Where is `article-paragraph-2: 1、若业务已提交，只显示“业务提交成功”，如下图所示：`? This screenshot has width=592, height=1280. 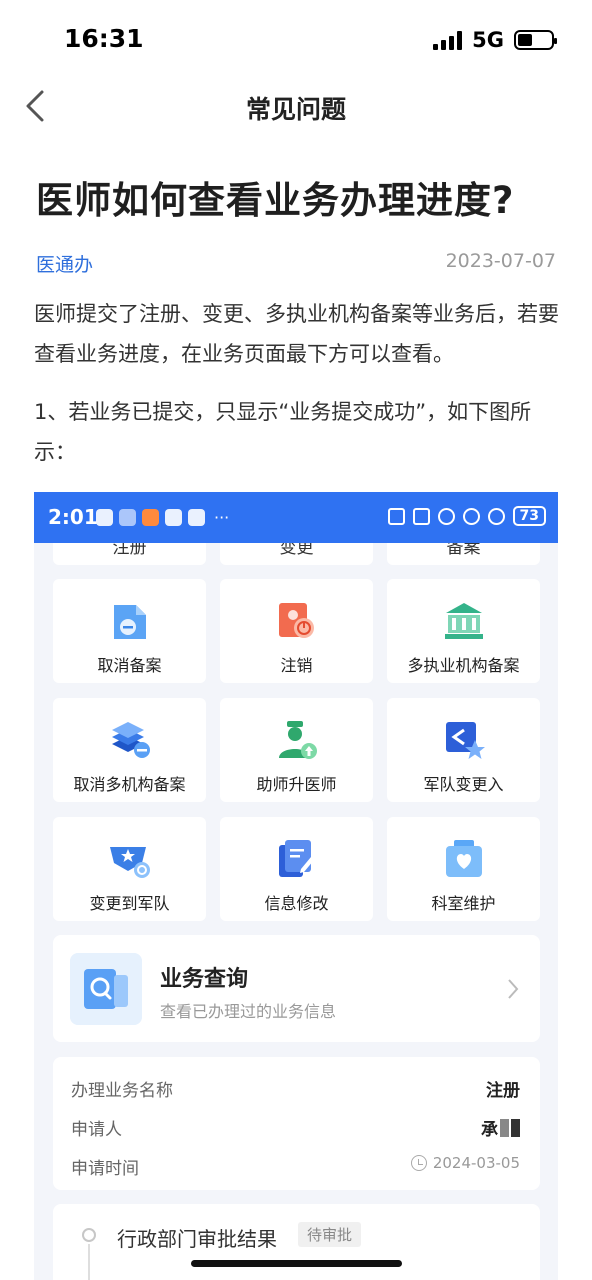 article-paragraph-2: 1、若业务已提交，只显示“业务提交成功”，如下图所示： is located at coordinates (283, 432).